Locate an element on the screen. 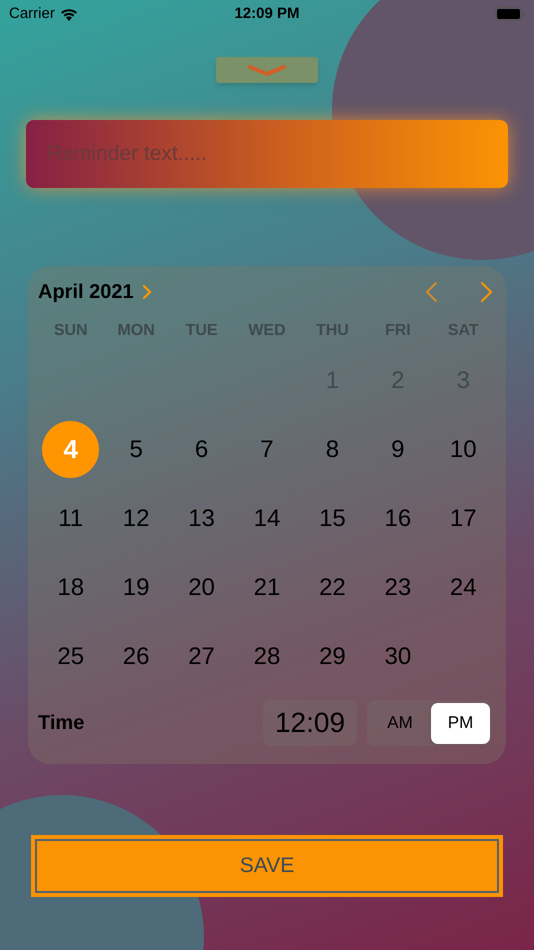 Image resolution: width=534 pixels, height=950 pixels. calendar-day: 17 is located at coordinates (463, 518).